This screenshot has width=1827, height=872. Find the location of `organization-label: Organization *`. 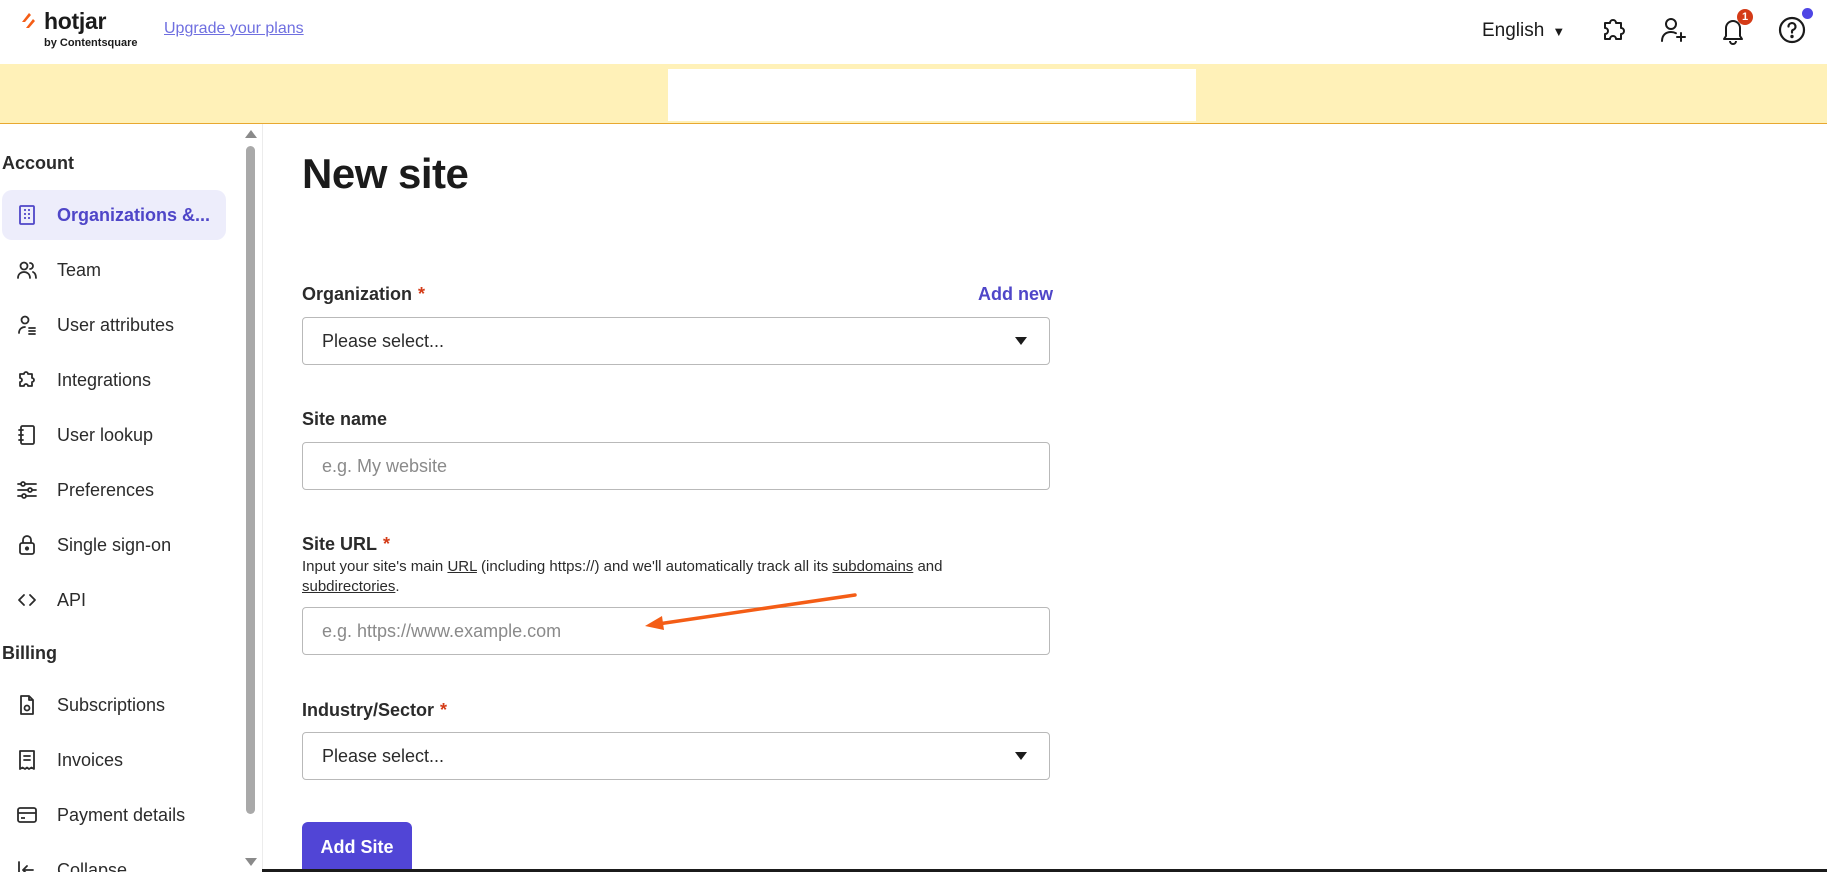

organization-label: Organization * is located at coordinates (363, 294).